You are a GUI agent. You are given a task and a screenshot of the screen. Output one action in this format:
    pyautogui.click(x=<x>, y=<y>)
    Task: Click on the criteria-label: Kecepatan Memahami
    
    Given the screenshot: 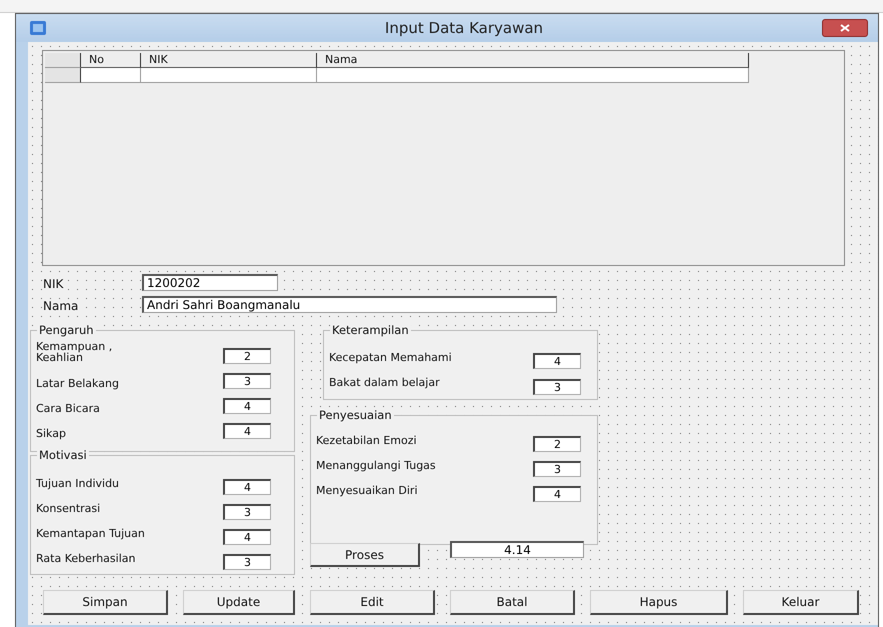 What is the action you would take?
    pyautogui.click(x=391, y=357)
    